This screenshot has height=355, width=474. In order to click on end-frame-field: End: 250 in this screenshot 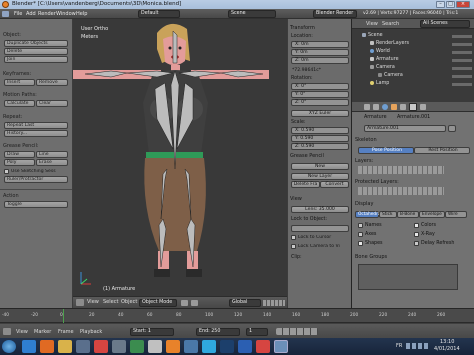, I will do `click(218, 332)`.